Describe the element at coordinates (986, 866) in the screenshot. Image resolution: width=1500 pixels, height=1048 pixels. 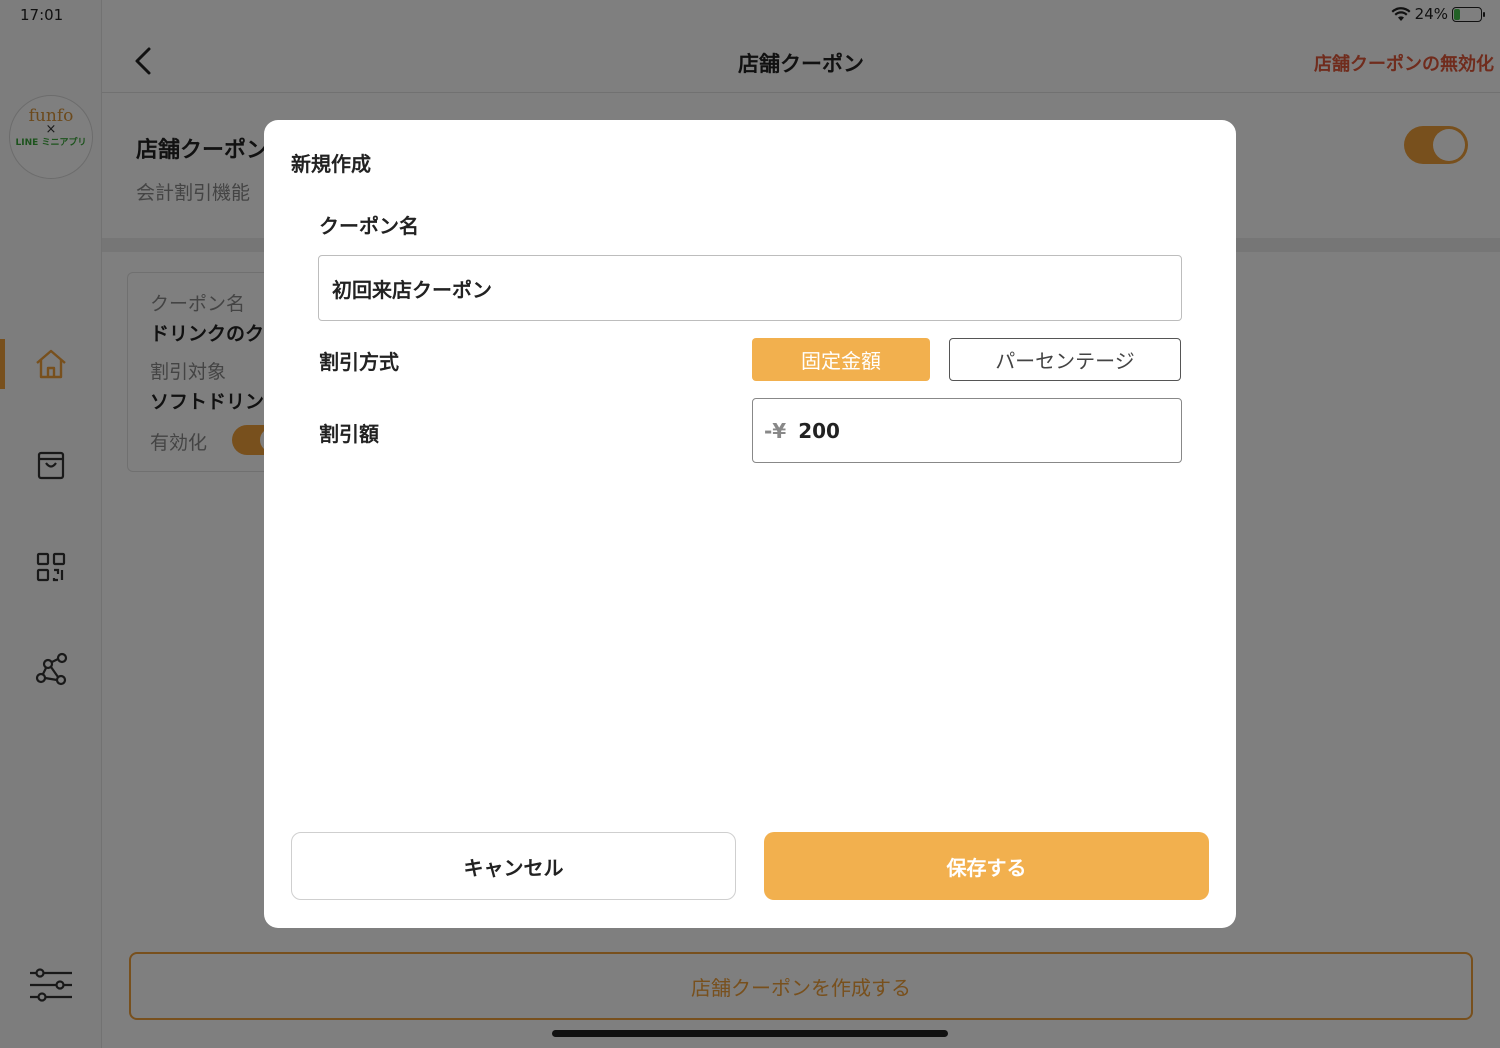
I see `save-button: 保存する` at that location.